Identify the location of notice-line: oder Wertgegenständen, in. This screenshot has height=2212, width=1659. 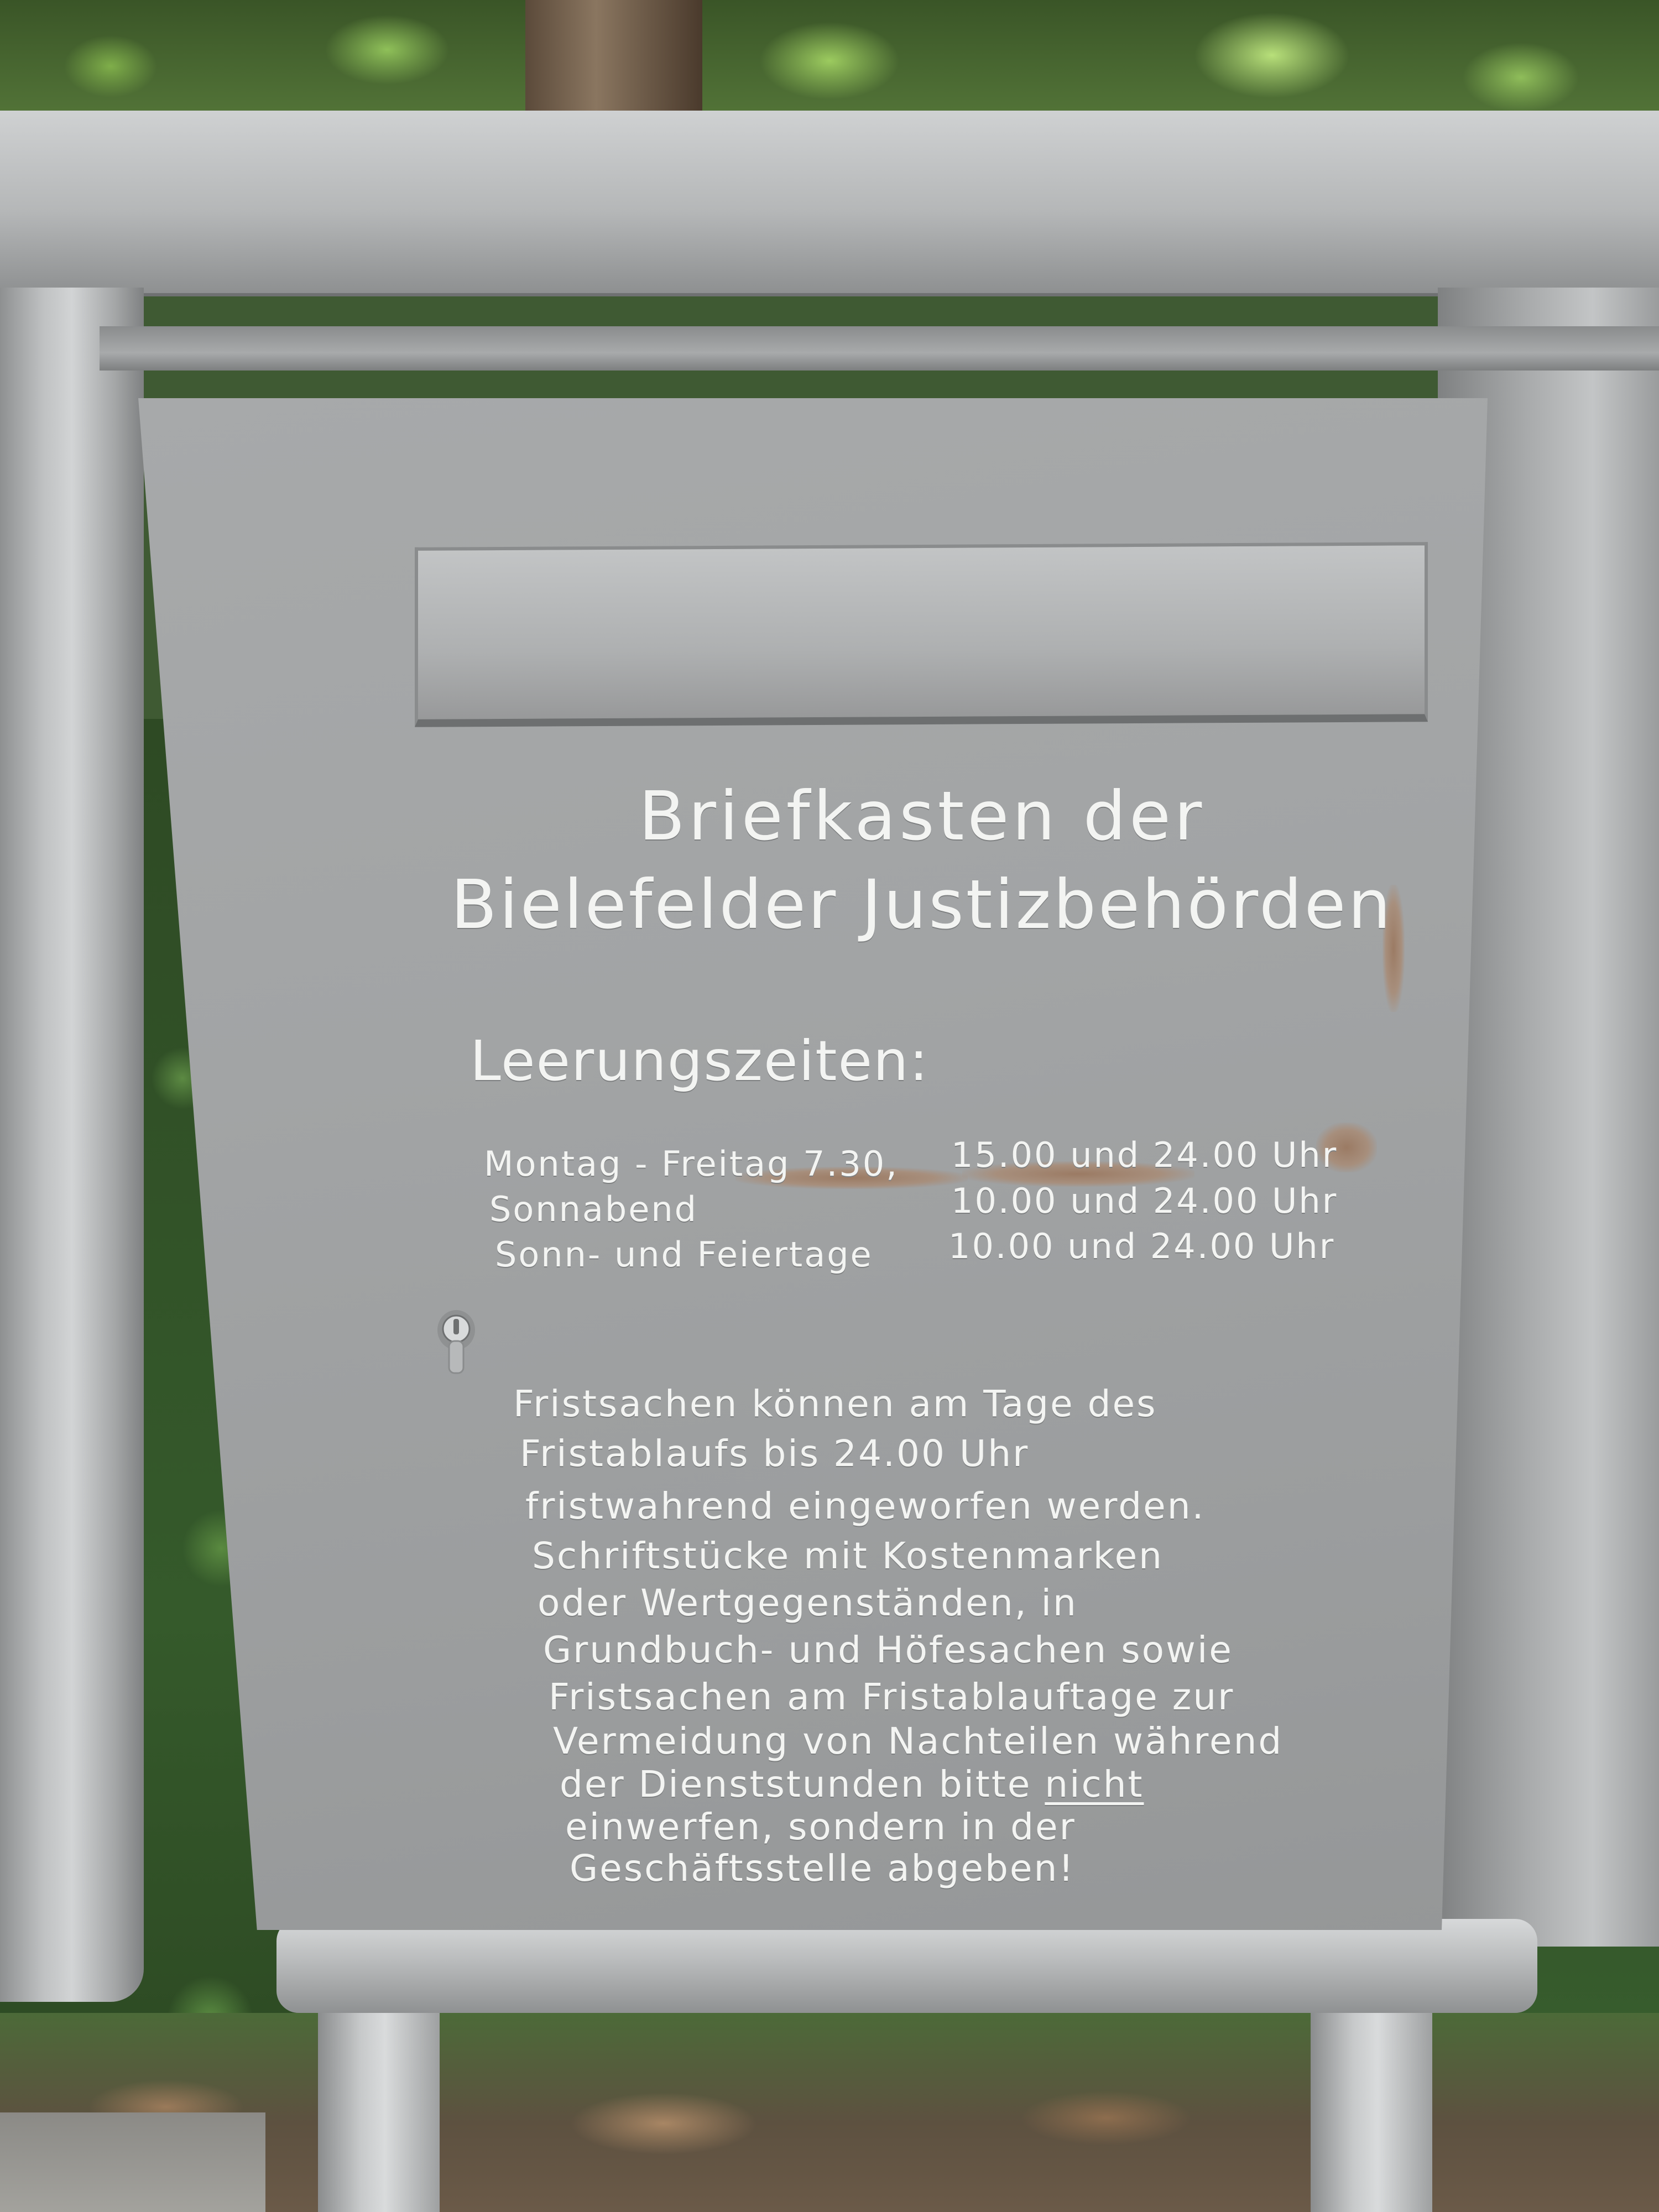
(808, 1603).